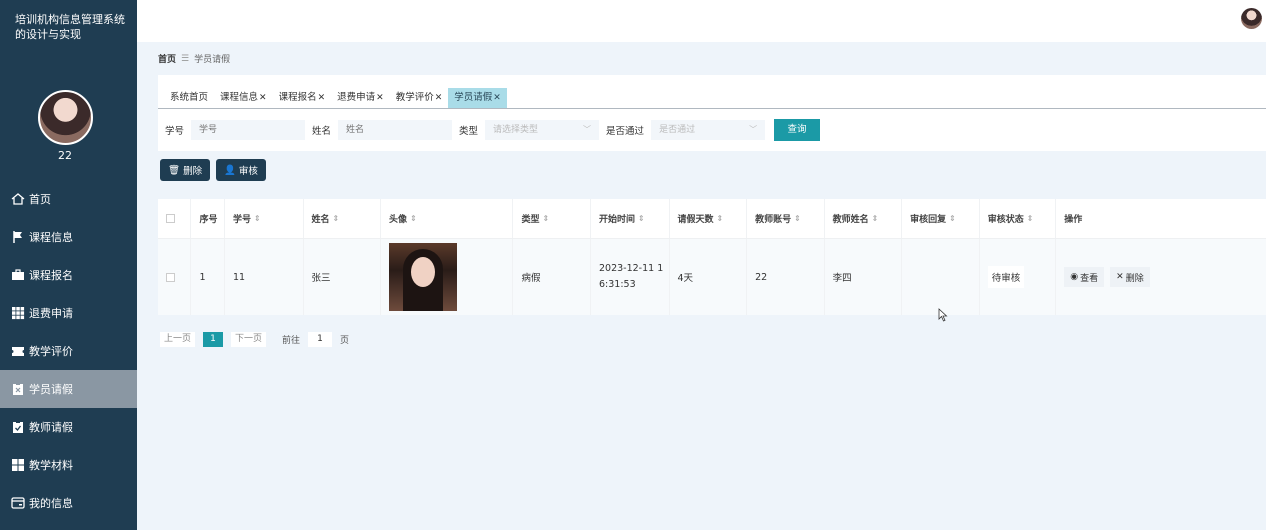 This screenshot has width=1266, height=530. Describe the element at coordinates (213, 170) in the screenshot. I see `toolbar: 🗑 删除 👤 审核` at that location.